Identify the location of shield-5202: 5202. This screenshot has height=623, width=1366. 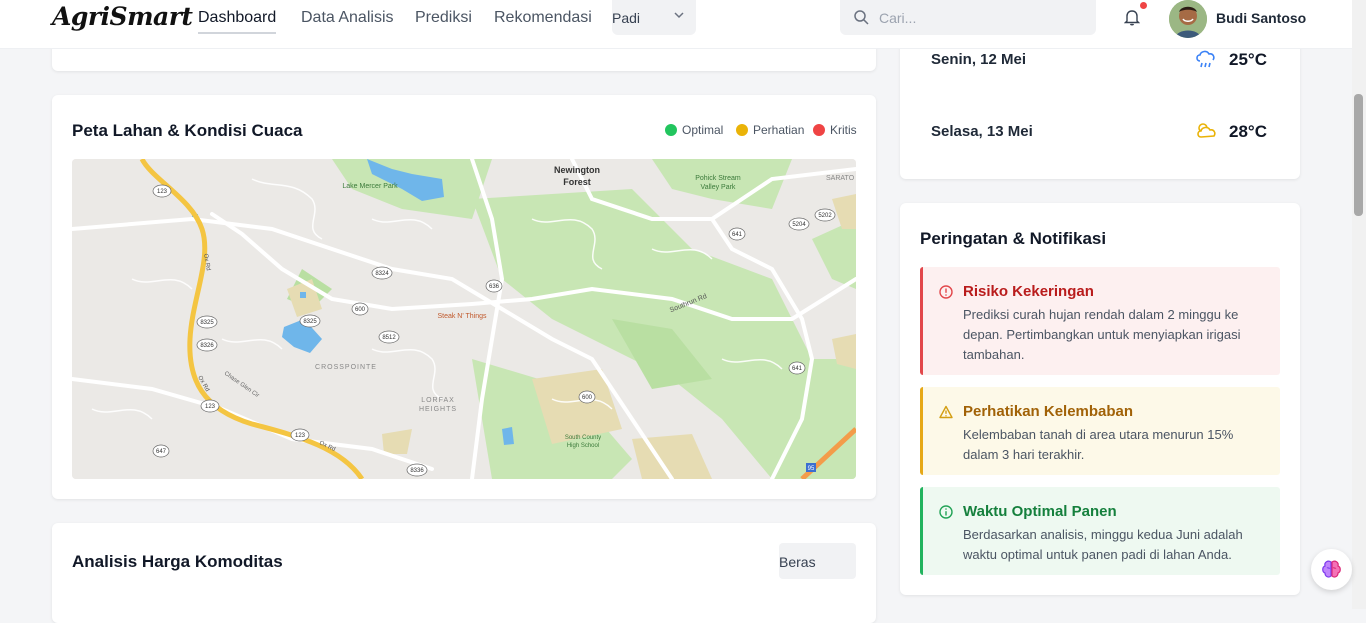
(825, 216).